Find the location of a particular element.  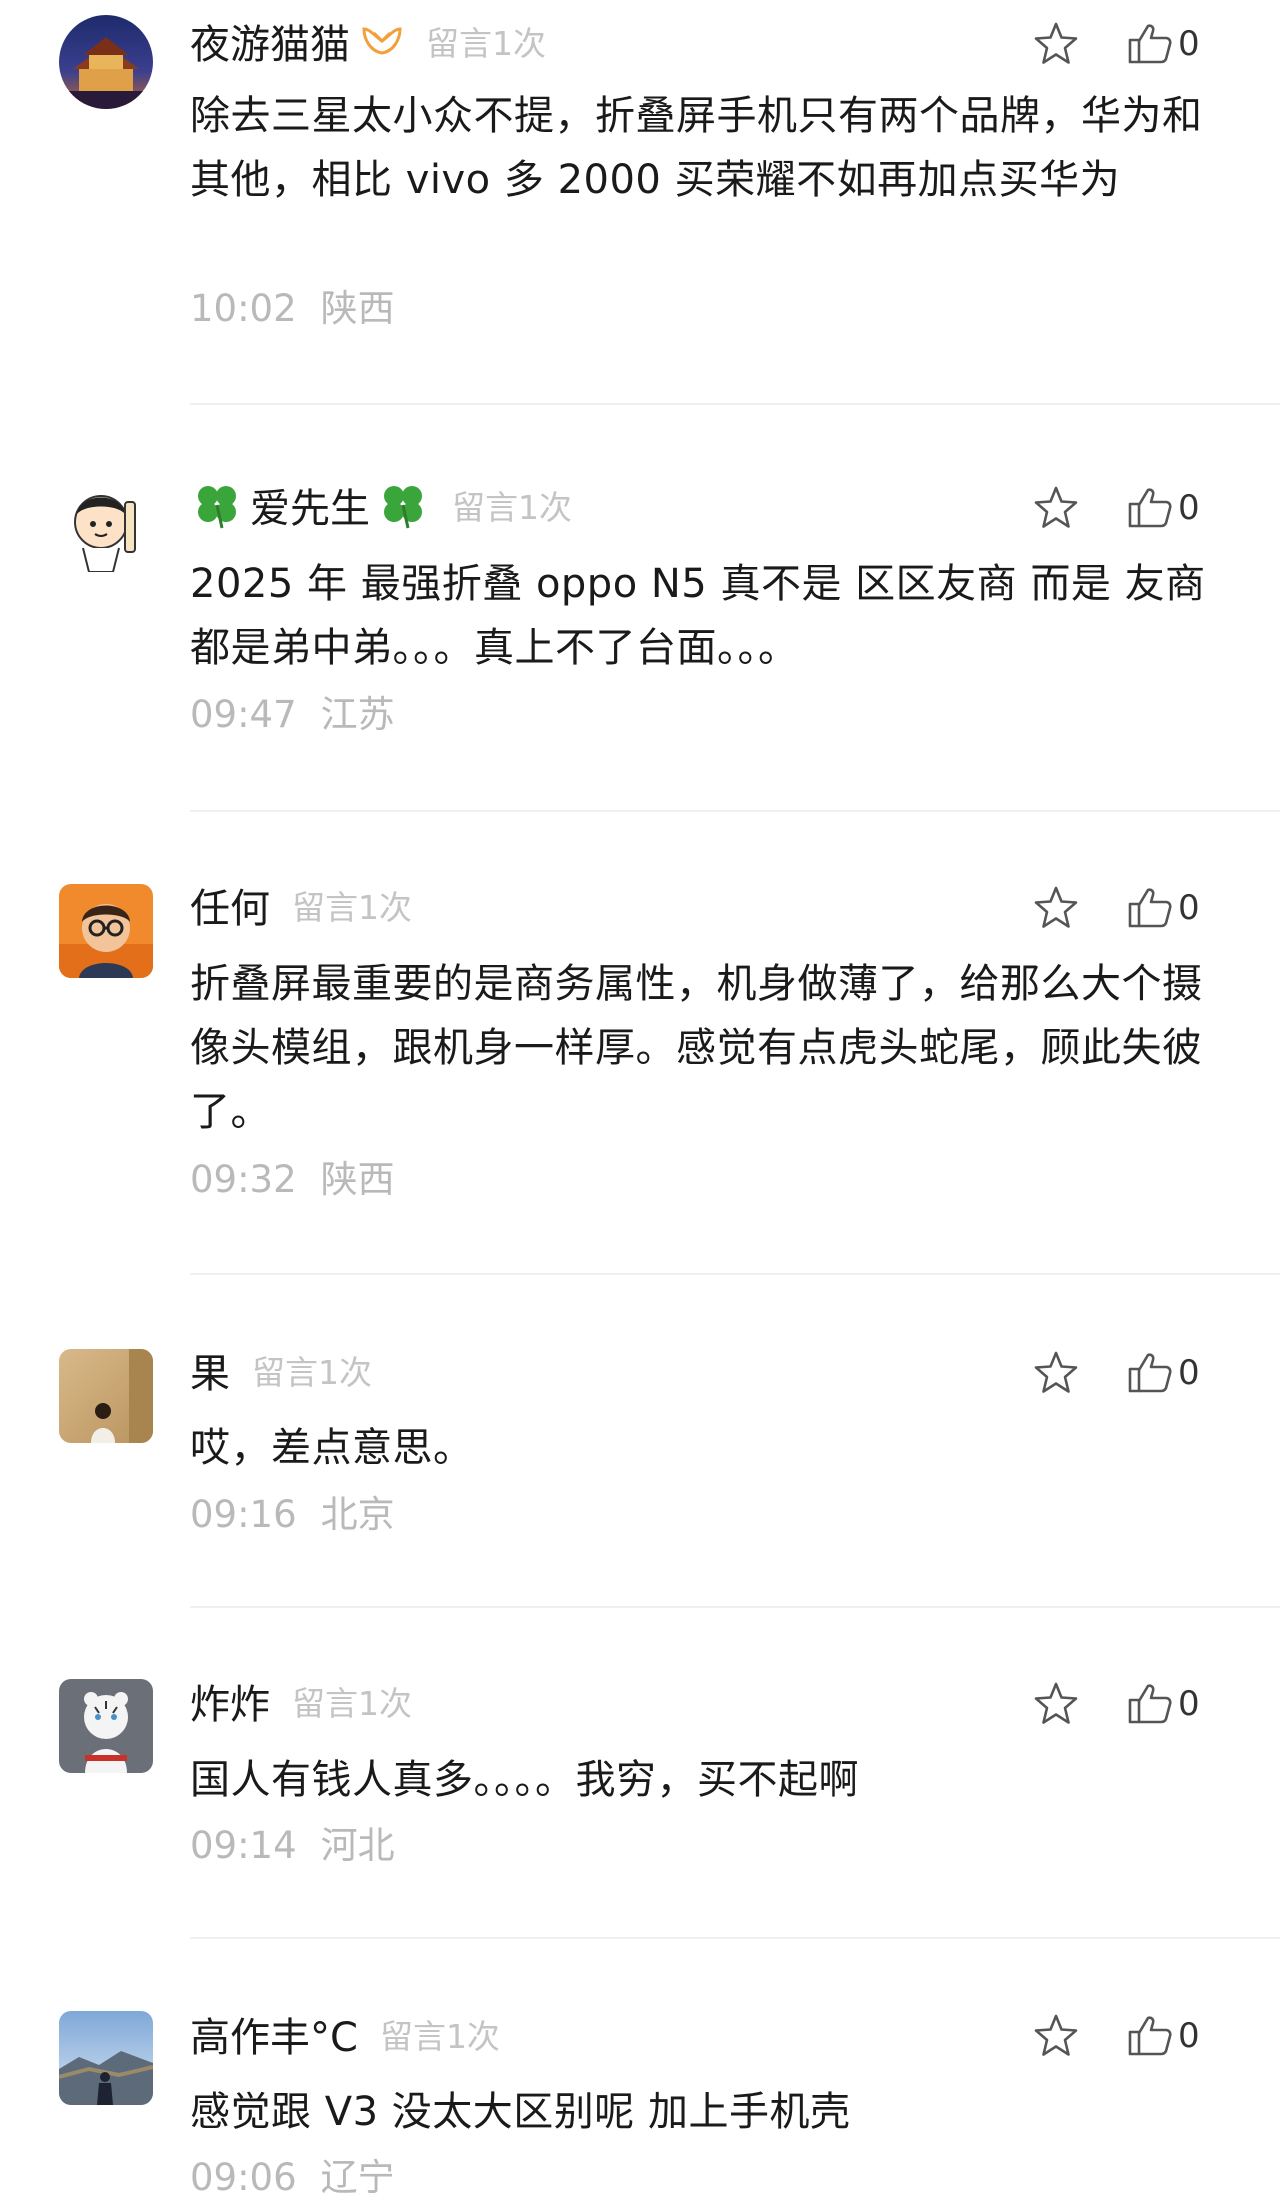

comment-time: 10:02 is located at coordinates (243, 308).